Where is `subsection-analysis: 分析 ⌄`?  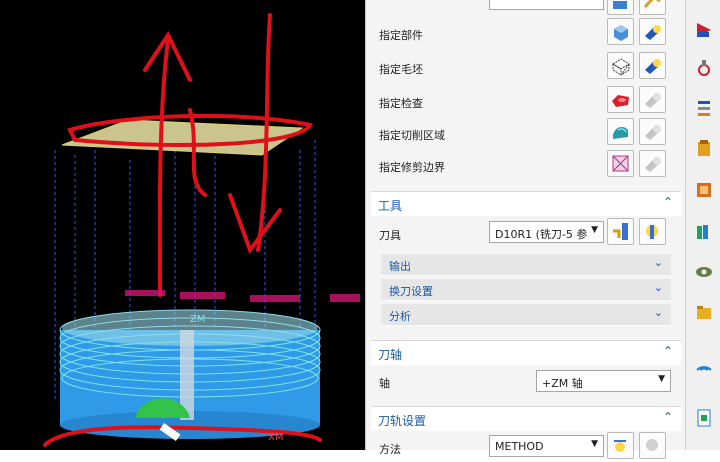 subsection-analysis: 分析 ⌄ is located at coordinates (526, 315).